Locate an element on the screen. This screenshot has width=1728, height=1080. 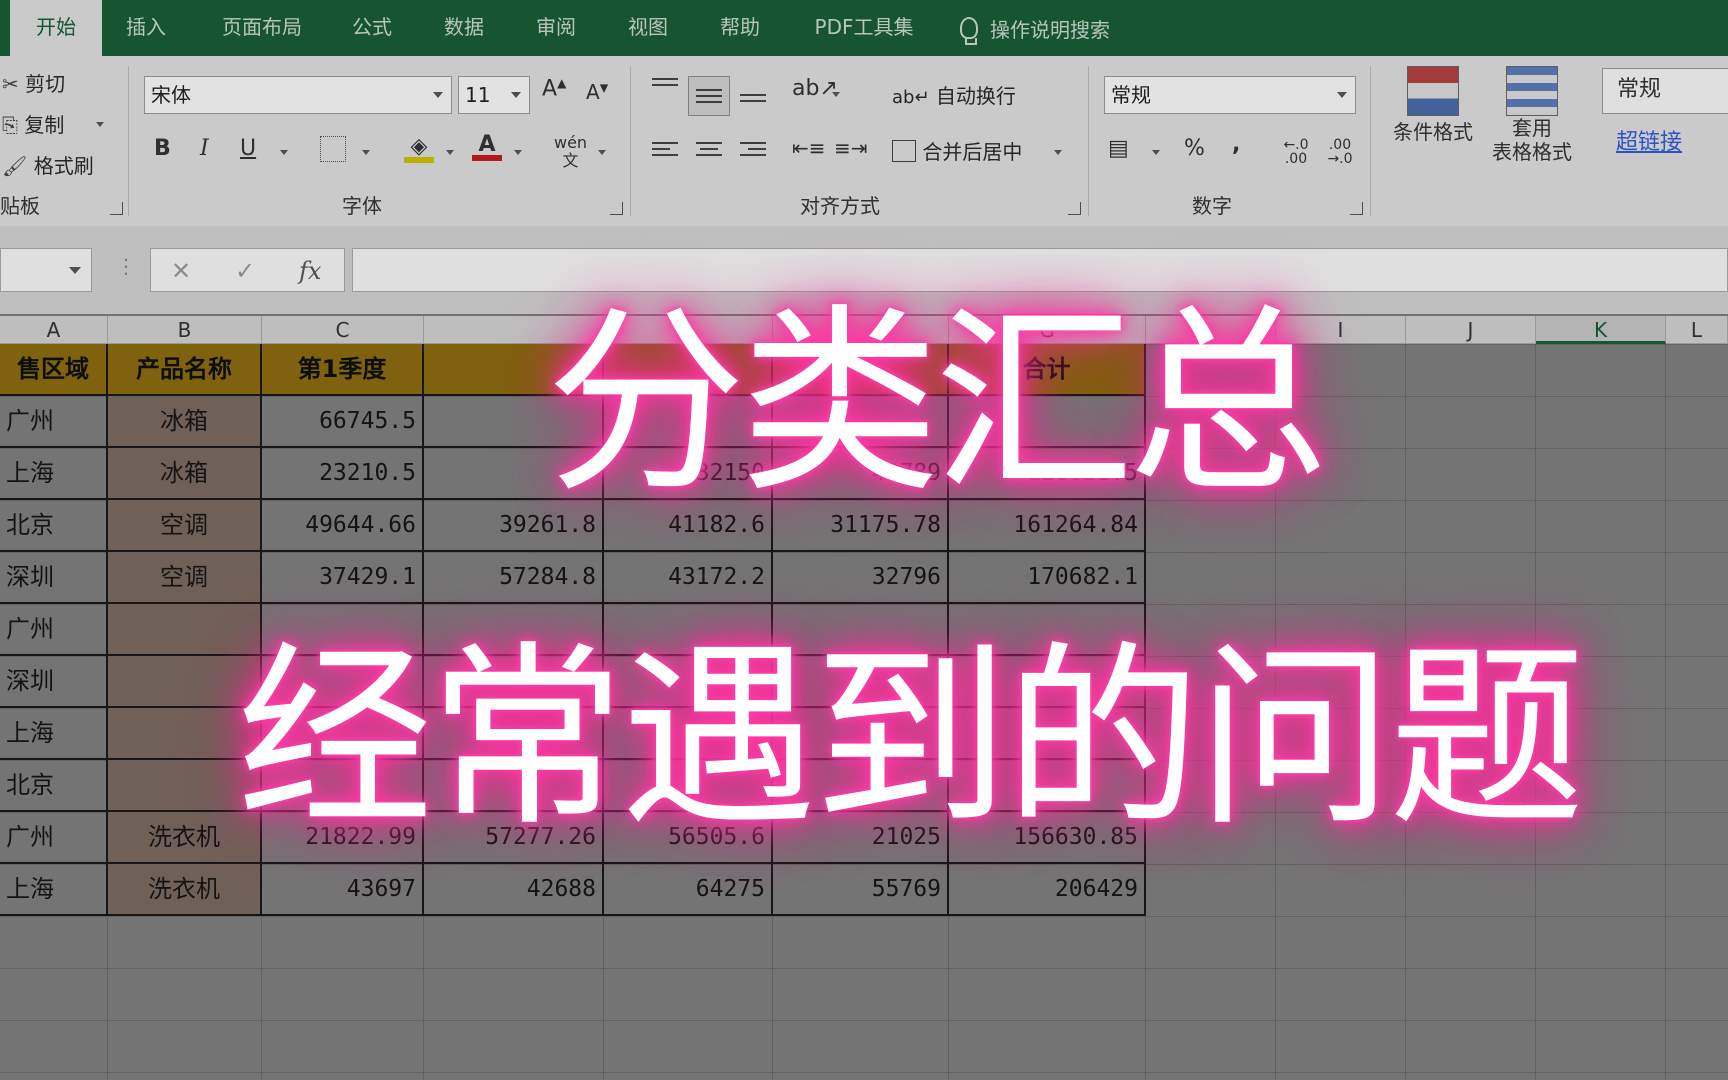
ribbon-tab-bar: 开始 插入 页面布局 公式 数据 审阅 视图 帮助 PDF工具集 操作说明搜索 is located at coordinates (864, 28).